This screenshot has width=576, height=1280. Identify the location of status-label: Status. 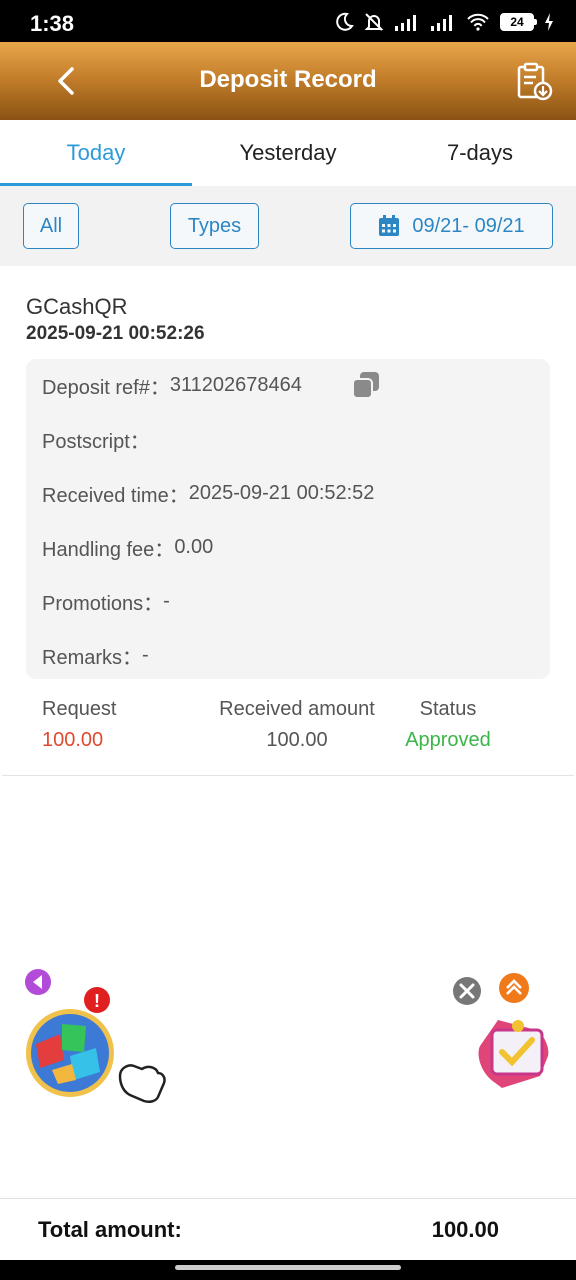
(448, 709).